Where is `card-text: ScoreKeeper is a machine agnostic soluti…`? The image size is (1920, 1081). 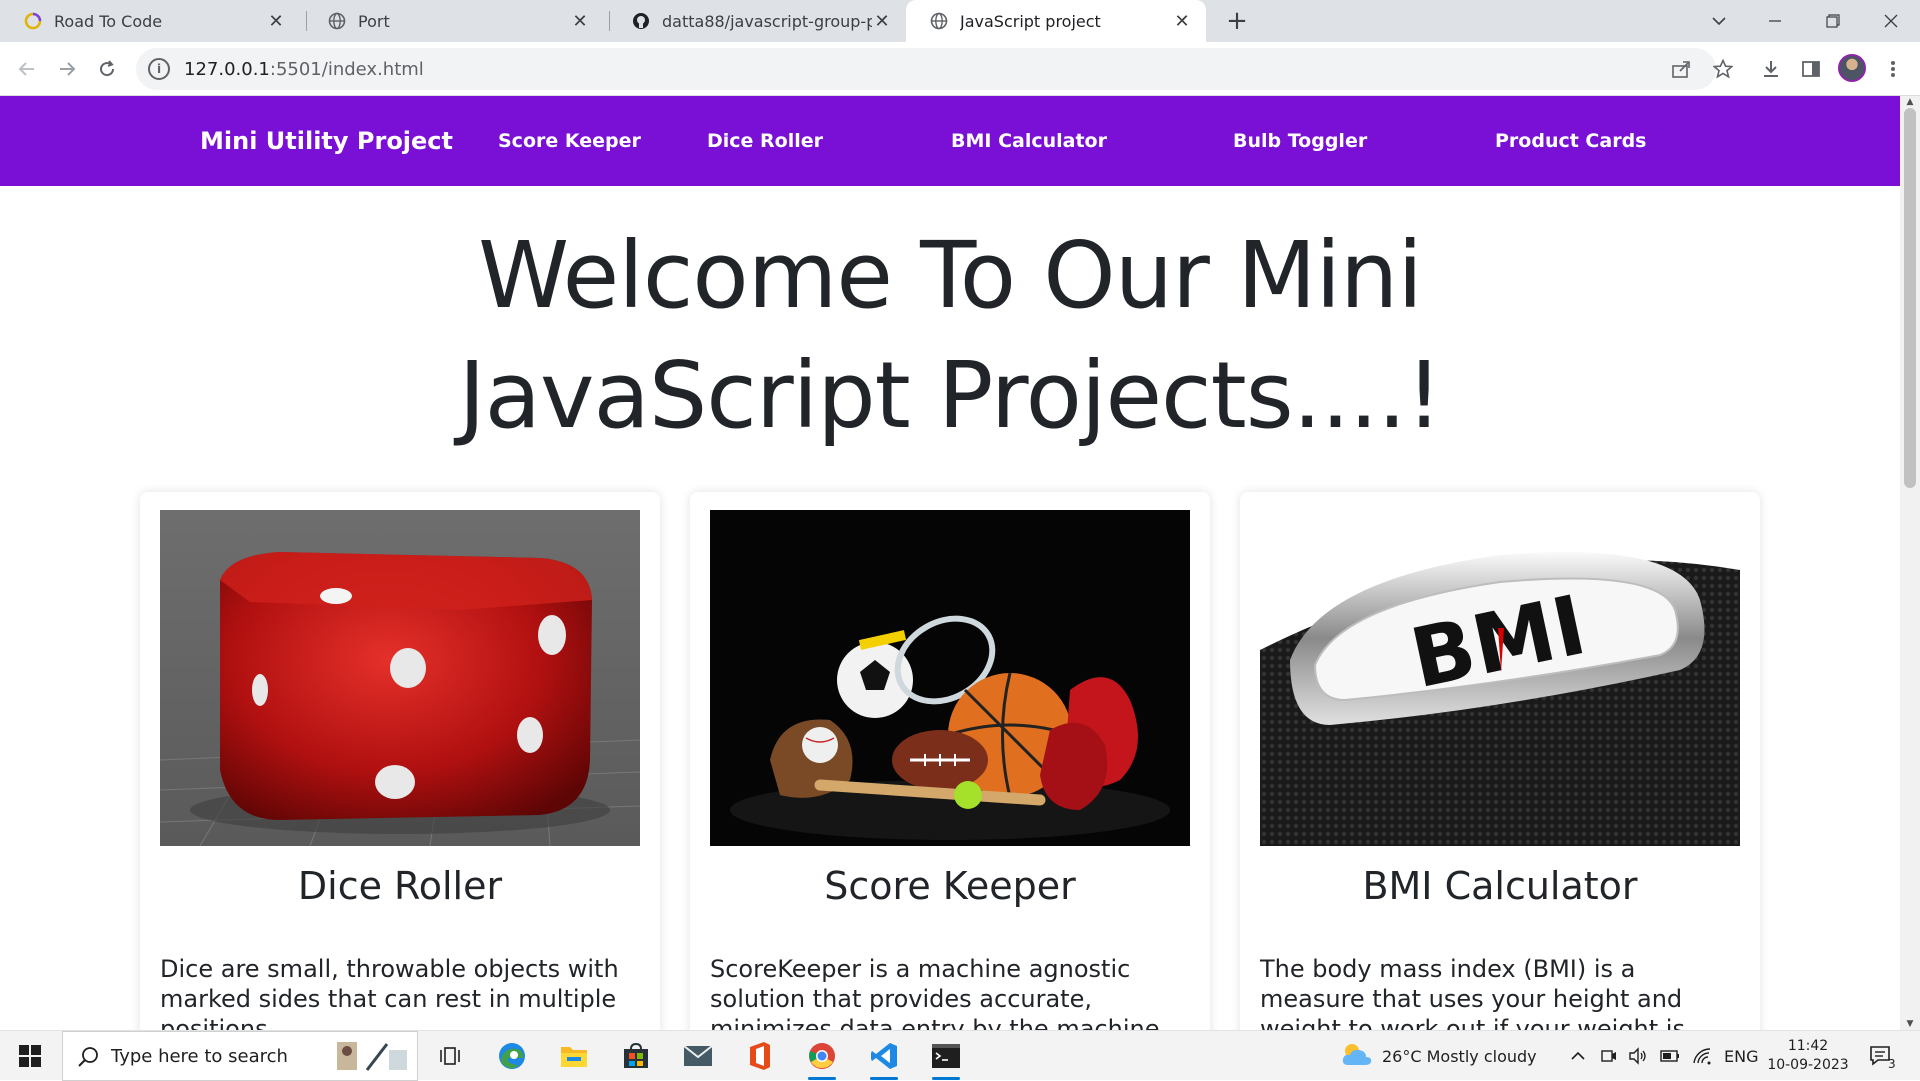
card-text: ScoreKeeper is a machine agnostic soluti… is located at coordinates (935, 992).